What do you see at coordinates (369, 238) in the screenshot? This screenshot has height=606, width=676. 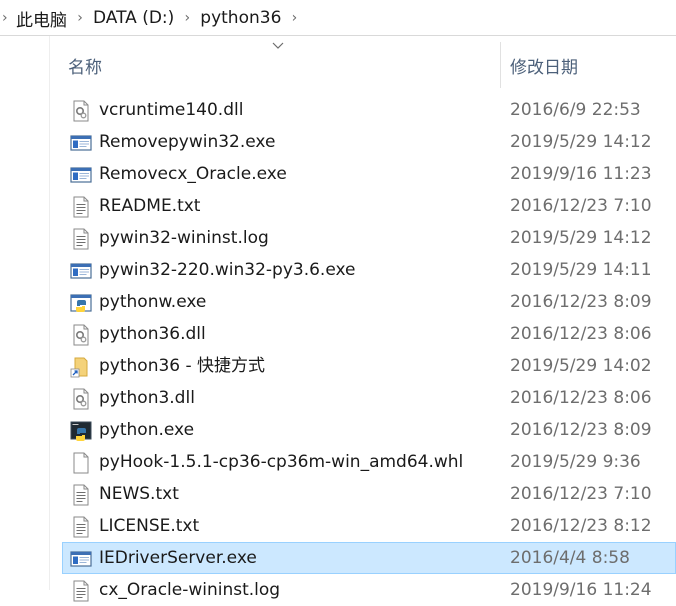 I see `file-row: pywin32-wininst.log 2019/5/29 14:12` at bounding box center [369, 238].